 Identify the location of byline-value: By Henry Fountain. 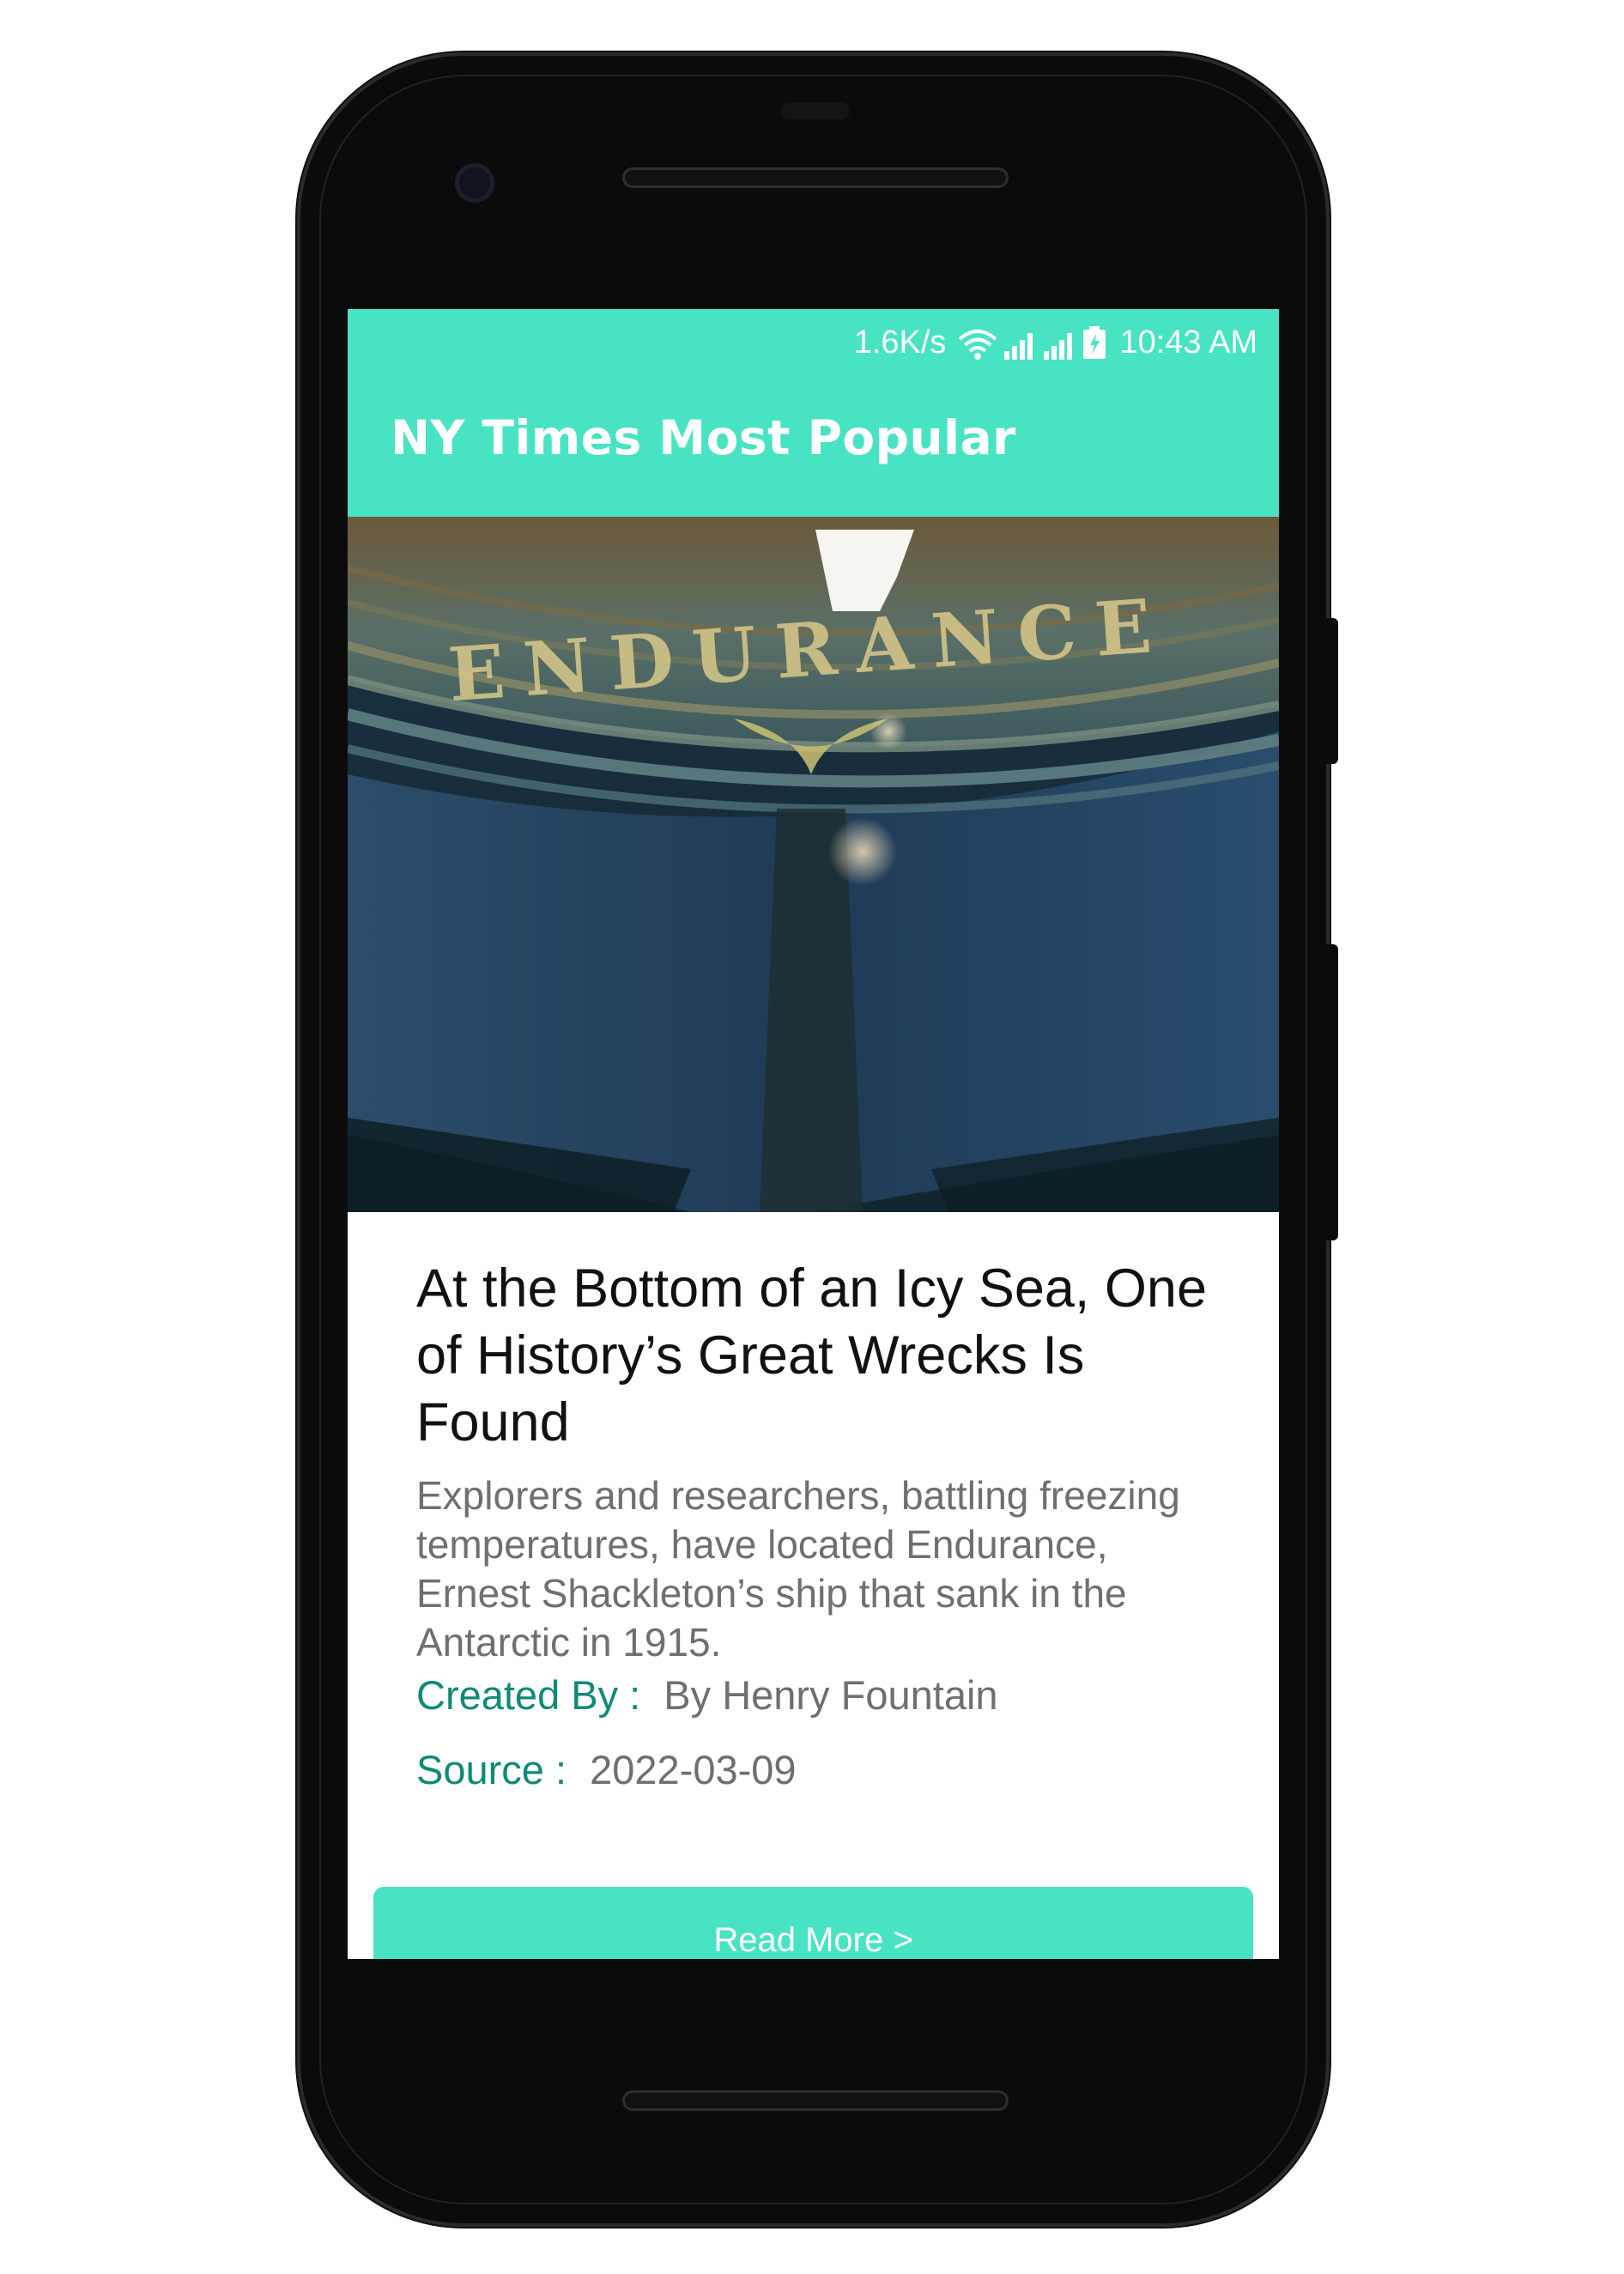
(831, 1695).